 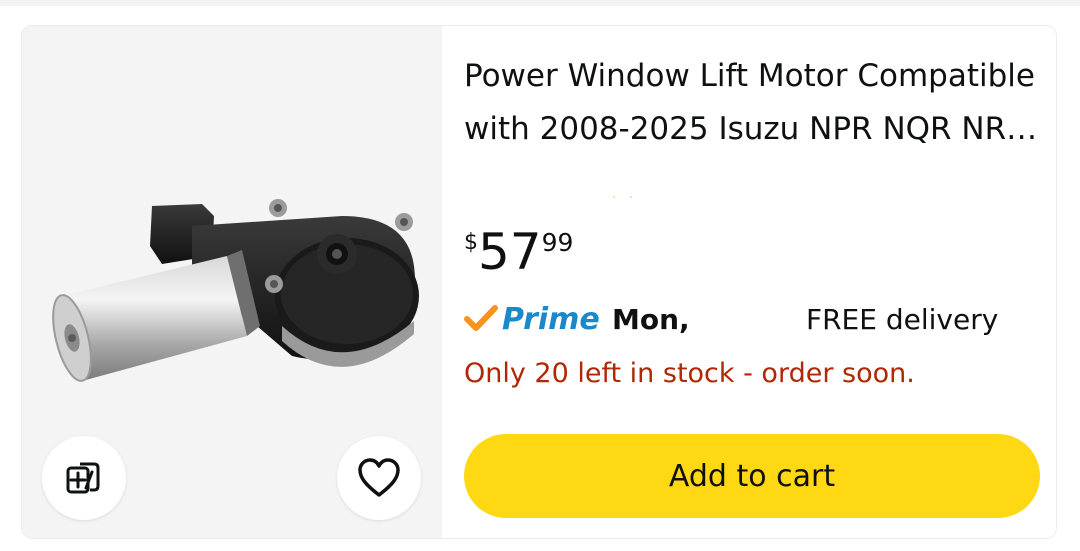 I want to click on checkmark-icon, so click(x=481, y=318).